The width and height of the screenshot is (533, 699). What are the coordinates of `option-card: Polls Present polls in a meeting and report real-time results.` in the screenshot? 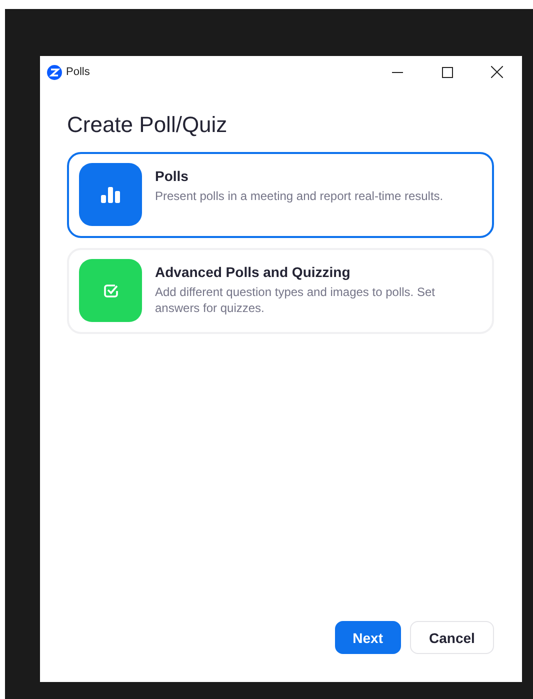 It's located at (280, 195).